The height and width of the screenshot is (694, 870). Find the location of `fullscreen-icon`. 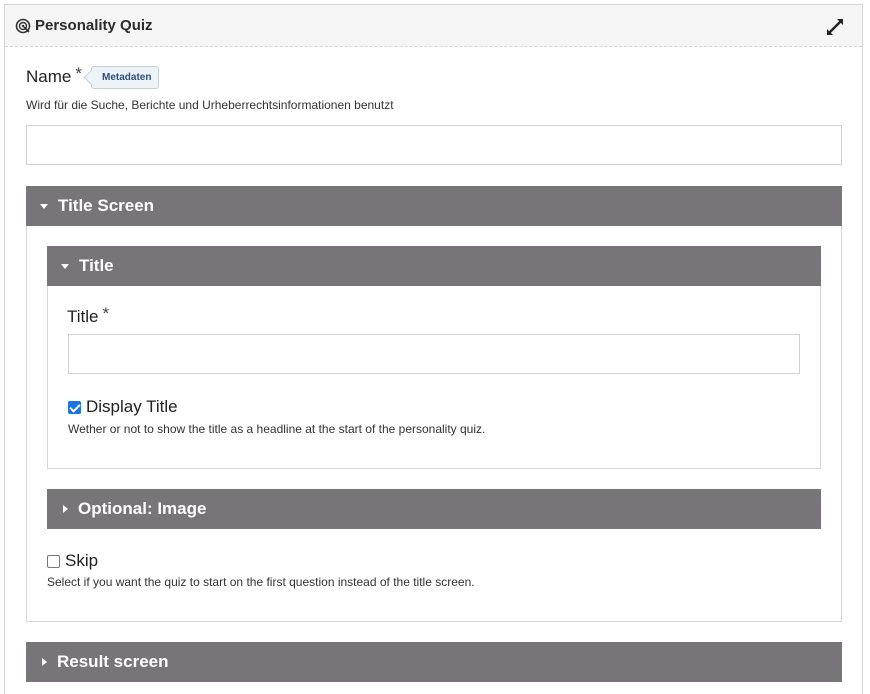

fullscreen-icon is located at coordinates (835, 27).